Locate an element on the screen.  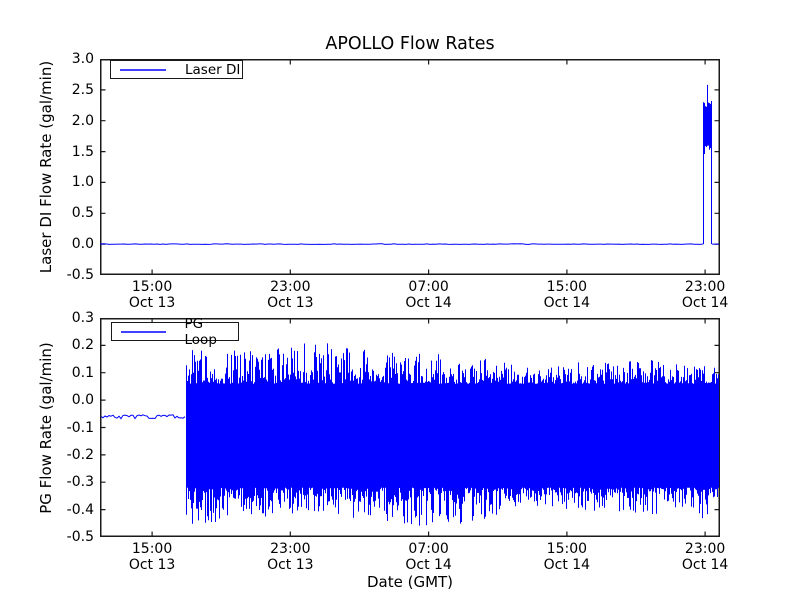
y-tick-label: 0.2 is located at coordinates (82, 345).